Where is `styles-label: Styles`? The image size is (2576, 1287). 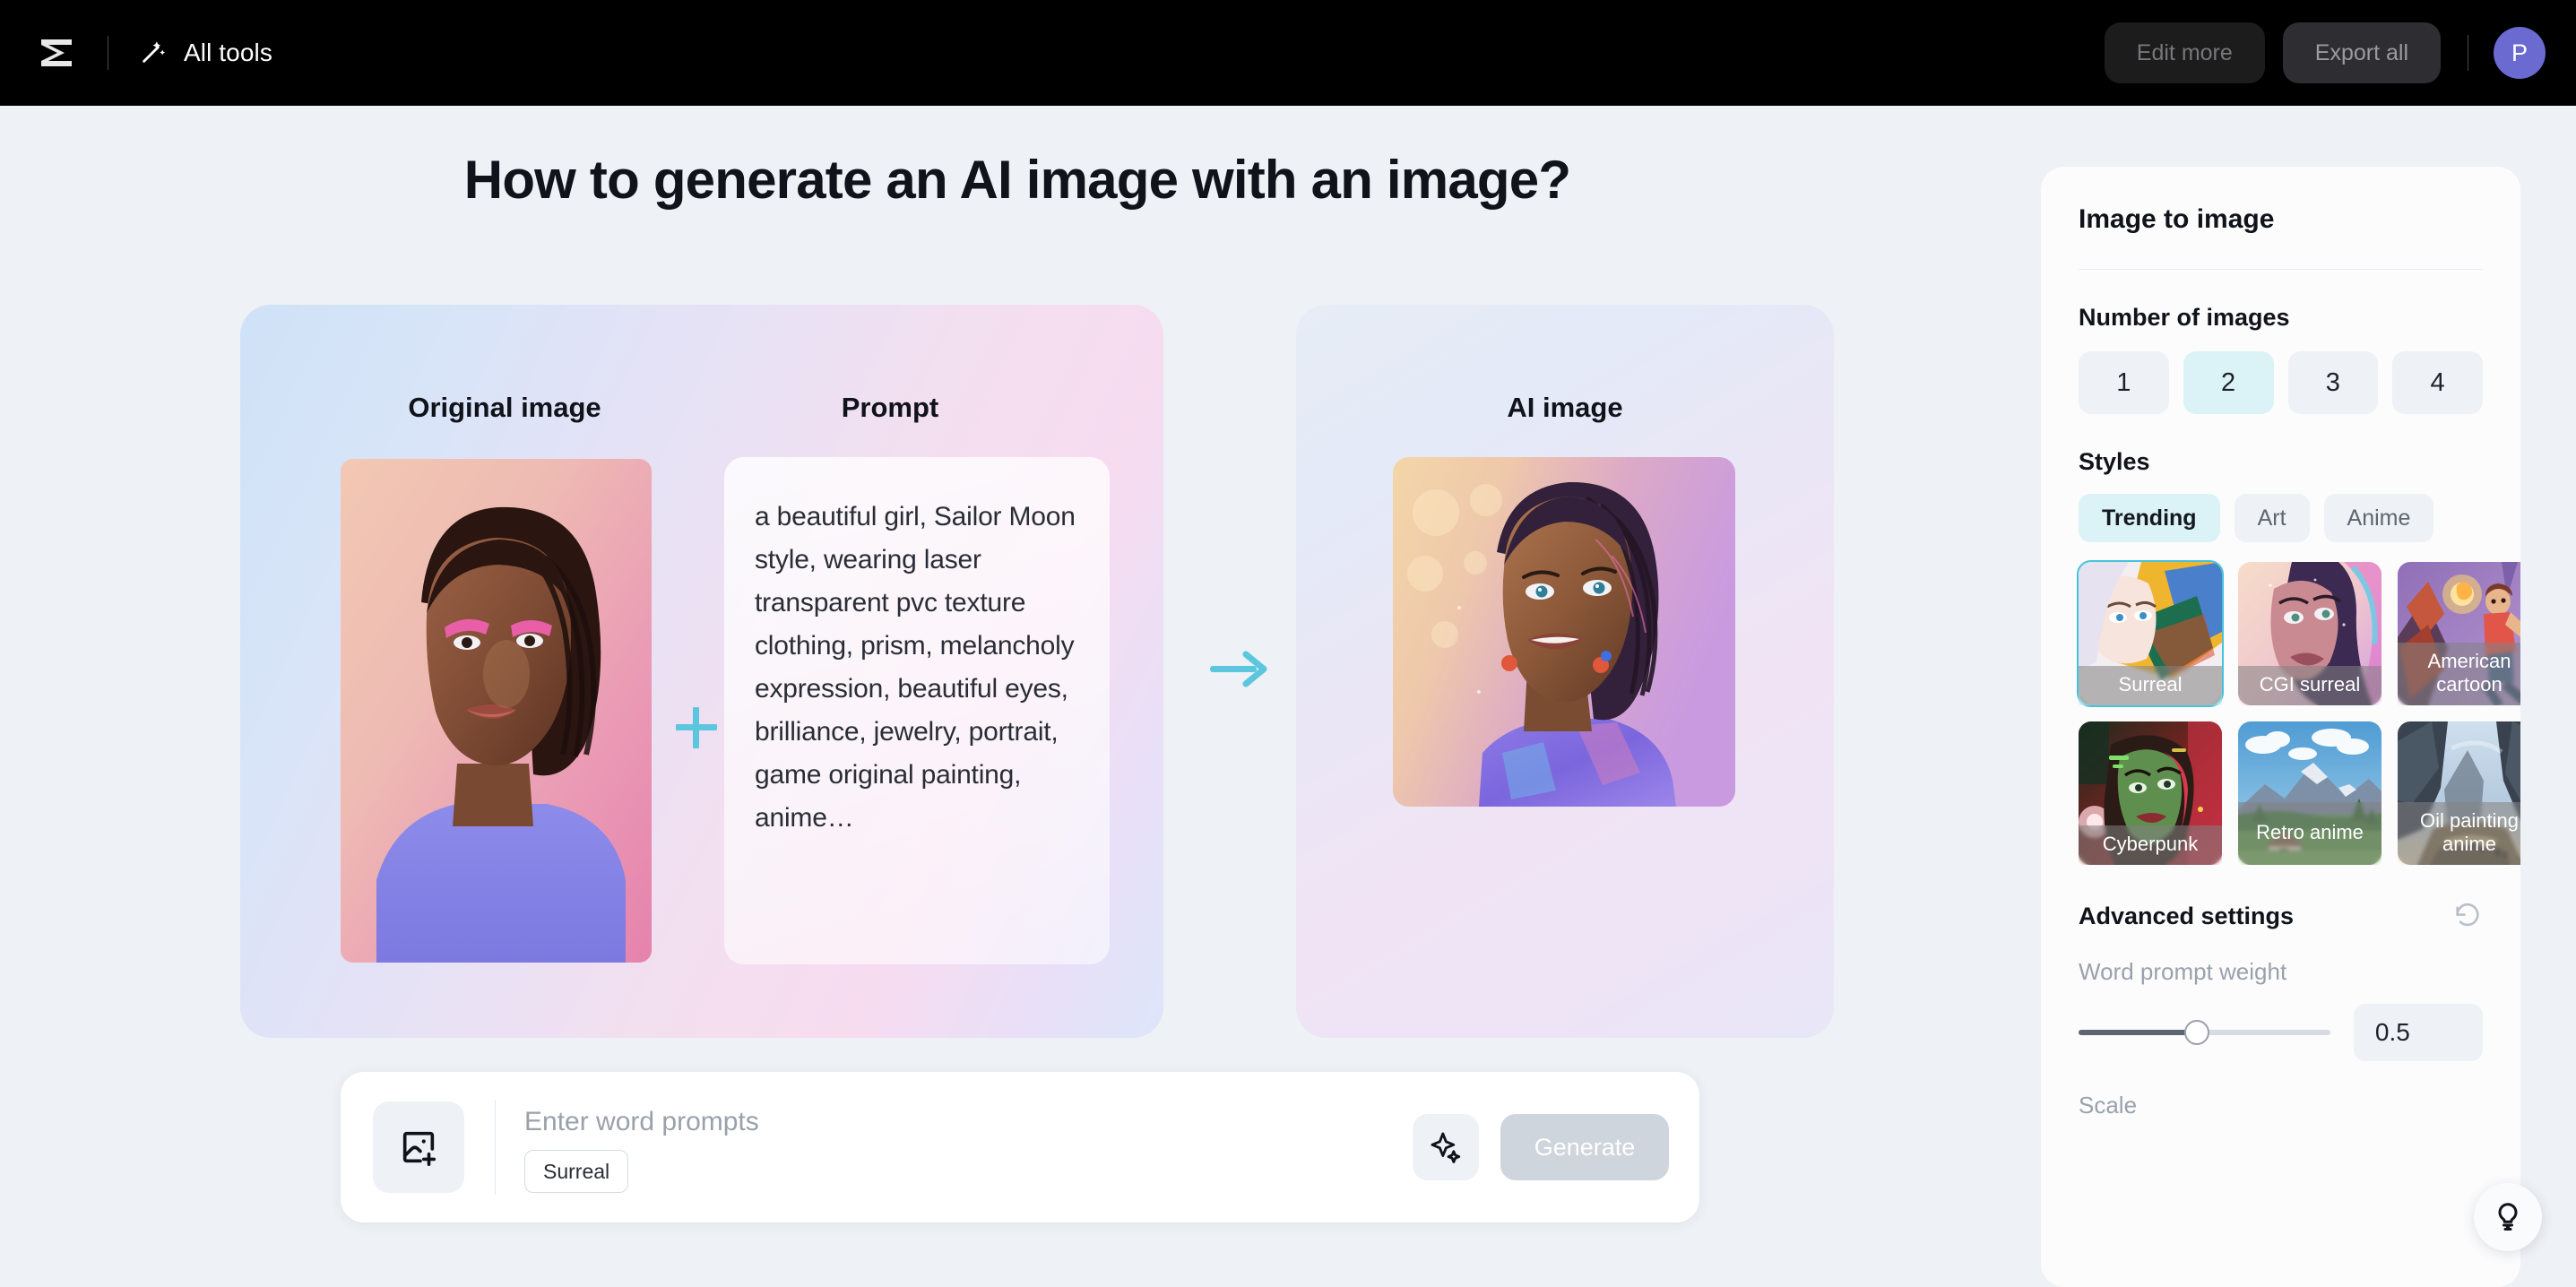 styles-label: Styles is located at coordinates (2114, 461).